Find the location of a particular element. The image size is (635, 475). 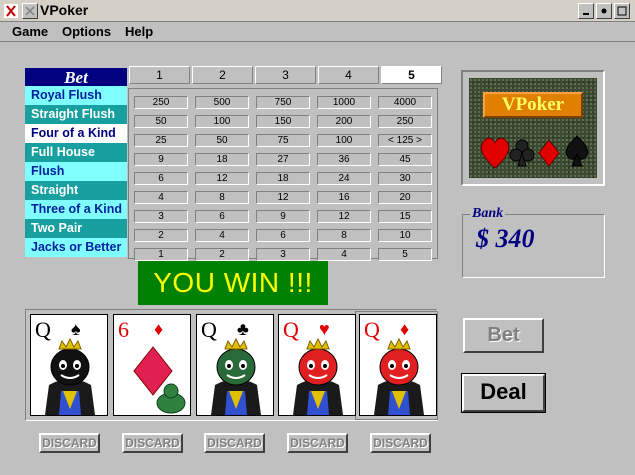

payout-cell: 30 is located at coordinates (405, 178).